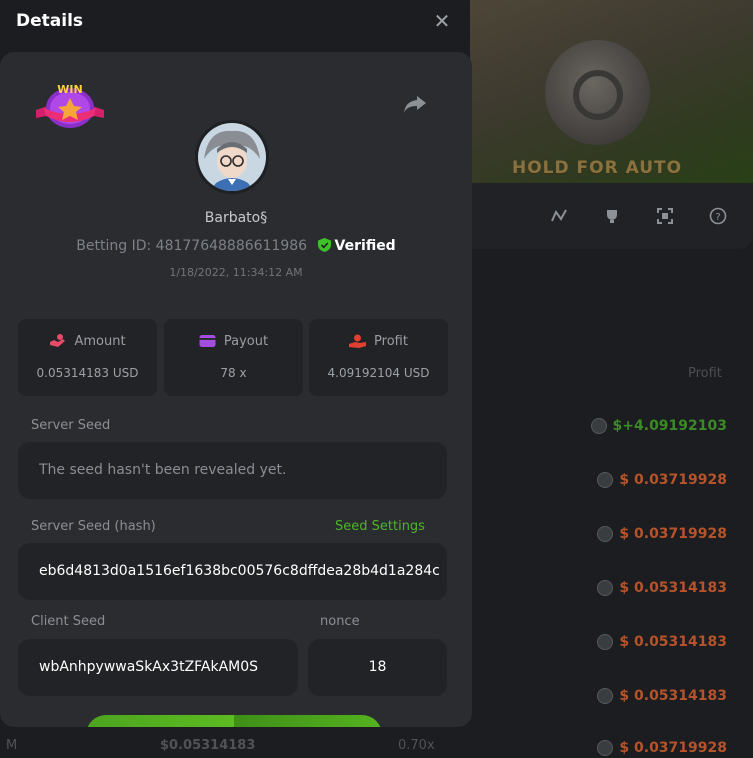 The image size is (753, 758). I want to click on stat-payout: Payout 78 x, so click(233, 357).